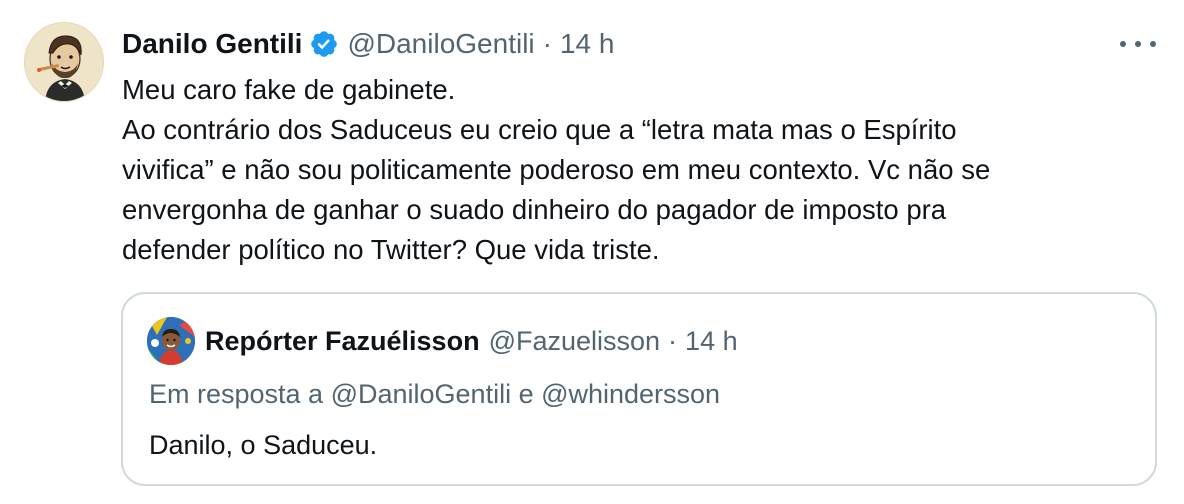 Image resolution: width=1184 pixels, height=504 pixels. I want to click on tweet-time: 14 h, so click(587, 44).